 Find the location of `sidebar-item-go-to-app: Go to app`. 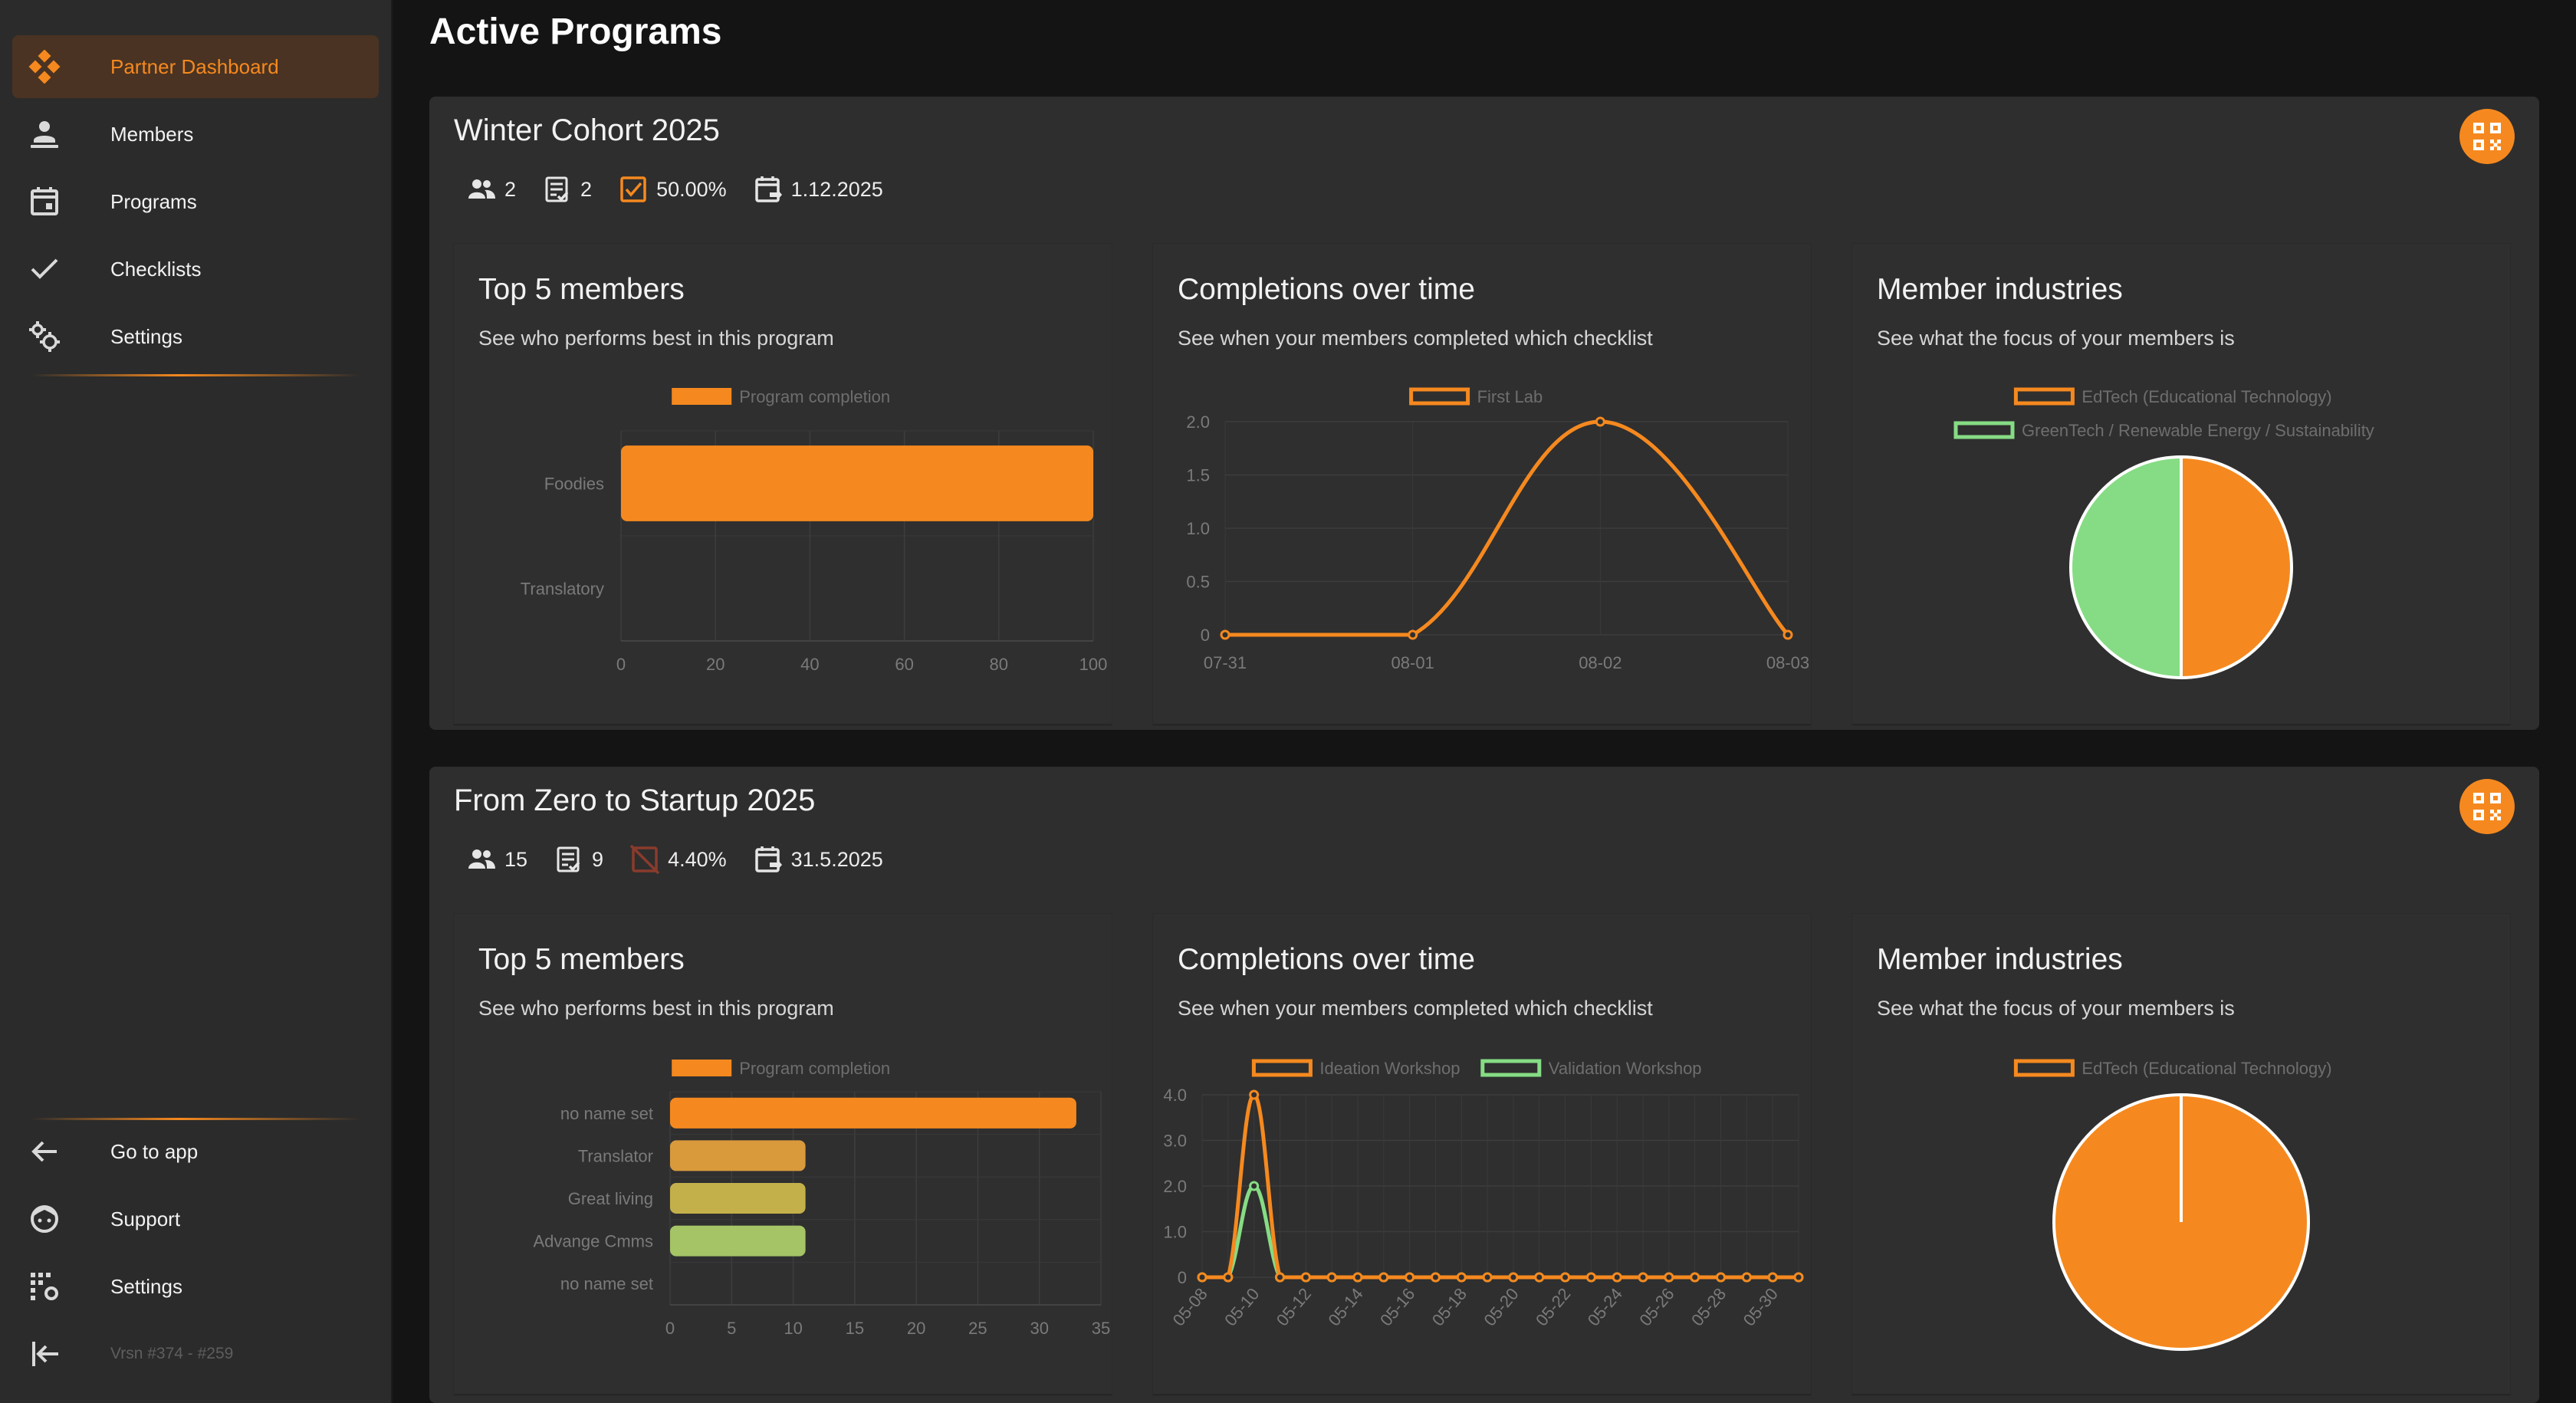

sidebar-item-go-to-app: Go to app is located at coordinates (195, 1152).